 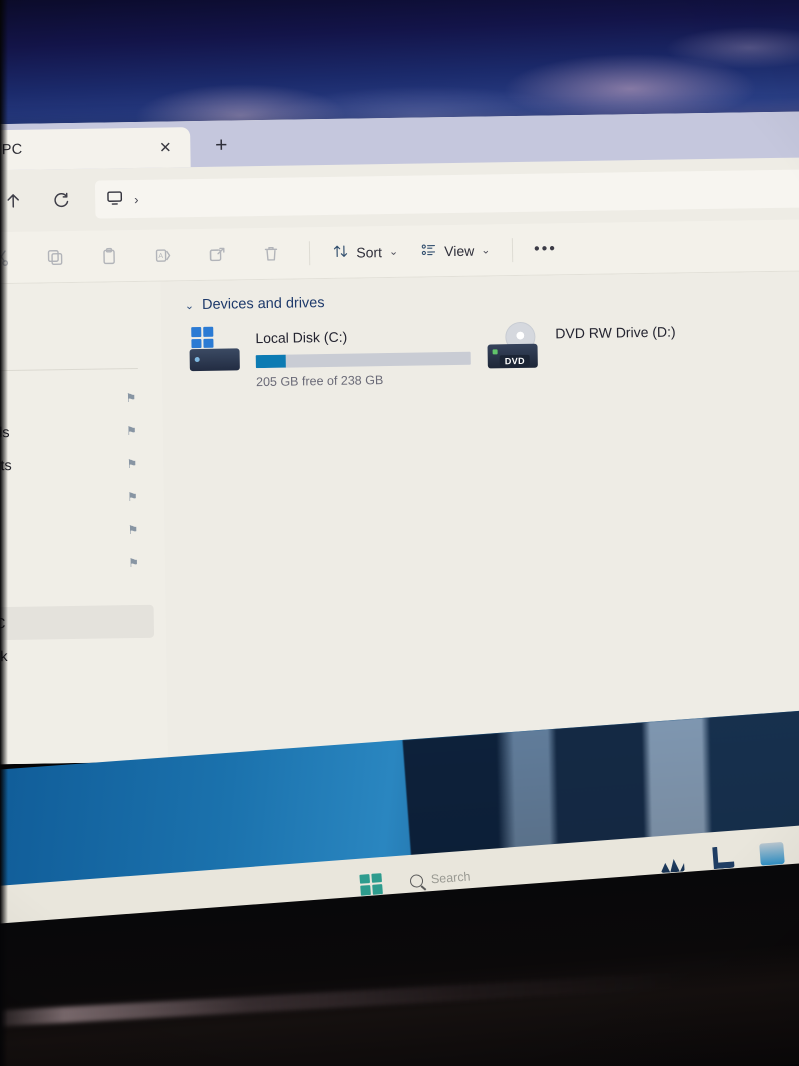 What do you see at coordinates (80, 310) in the screenshot?
I see `sidebar-item-home: Home` at bounding box center [80, 310].